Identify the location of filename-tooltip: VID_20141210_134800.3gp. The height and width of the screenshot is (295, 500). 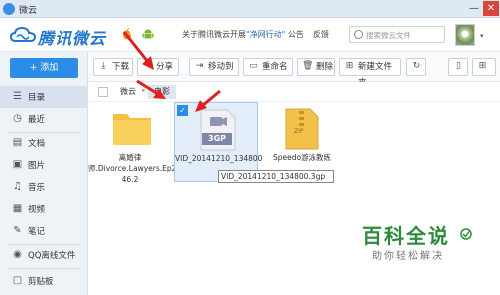
(276, 176).